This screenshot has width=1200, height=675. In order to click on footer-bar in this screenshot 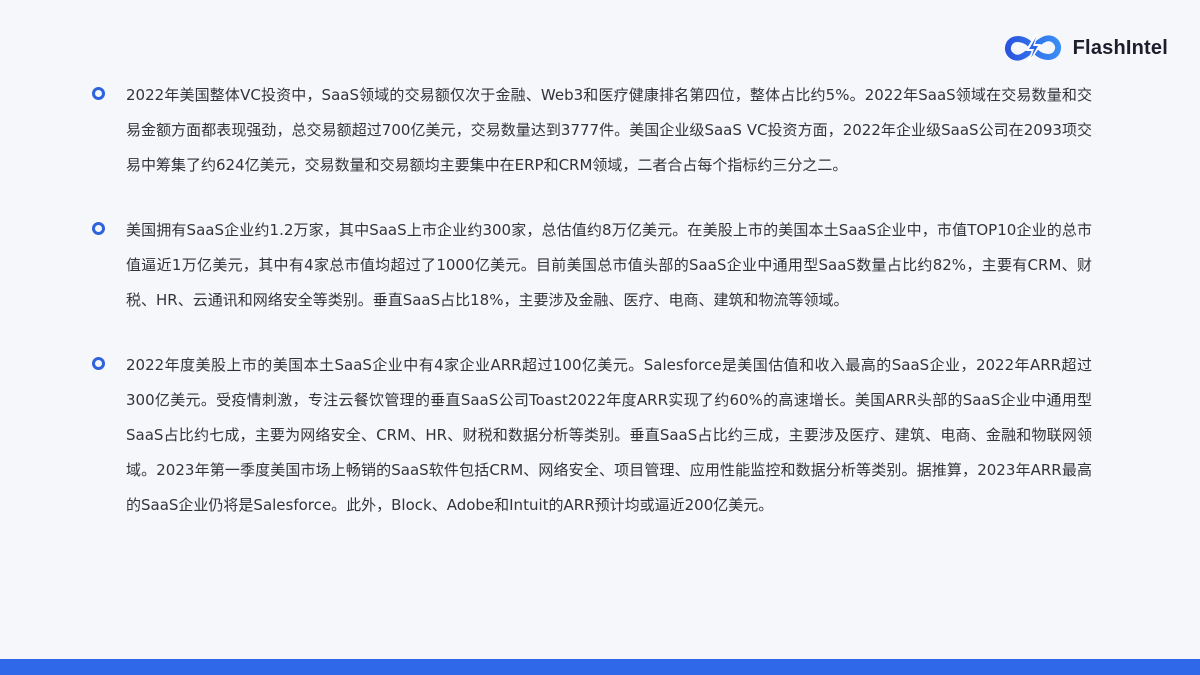, I will do `click(600, 667)`.